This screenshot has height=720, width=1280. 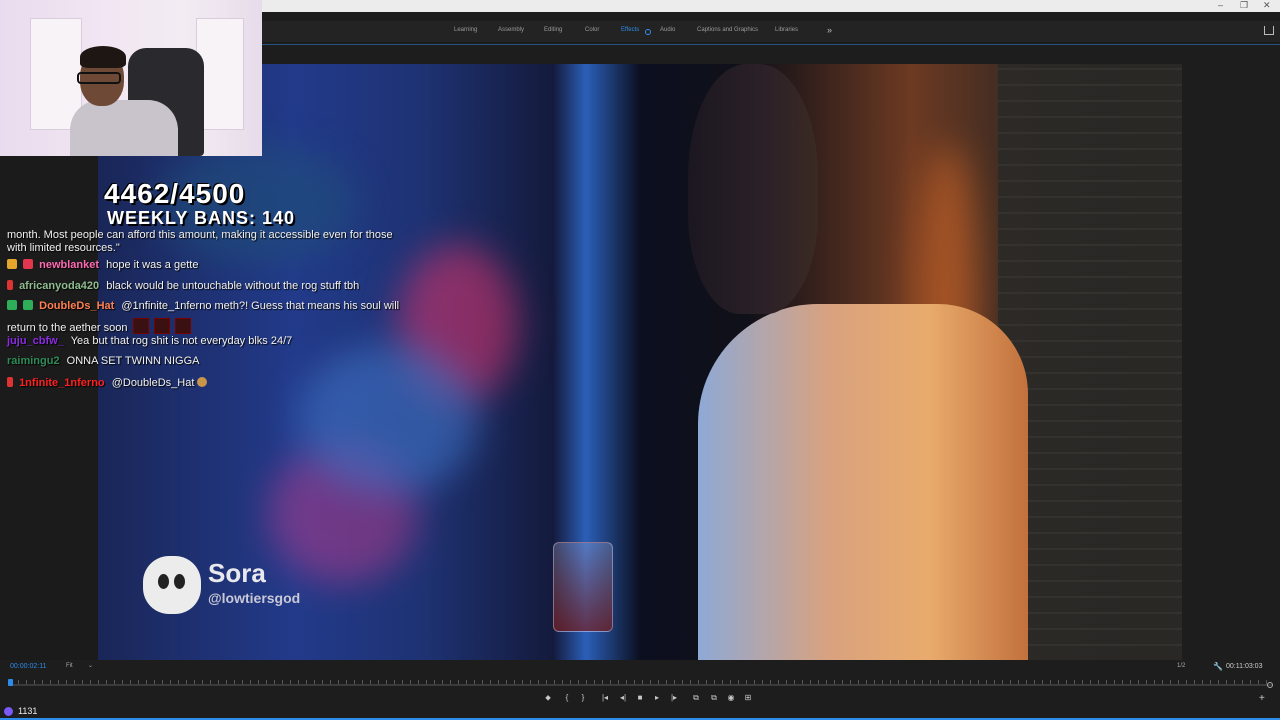 I want to click on watermark-handle: @lowtiersgod, so click(x=254, y=598).